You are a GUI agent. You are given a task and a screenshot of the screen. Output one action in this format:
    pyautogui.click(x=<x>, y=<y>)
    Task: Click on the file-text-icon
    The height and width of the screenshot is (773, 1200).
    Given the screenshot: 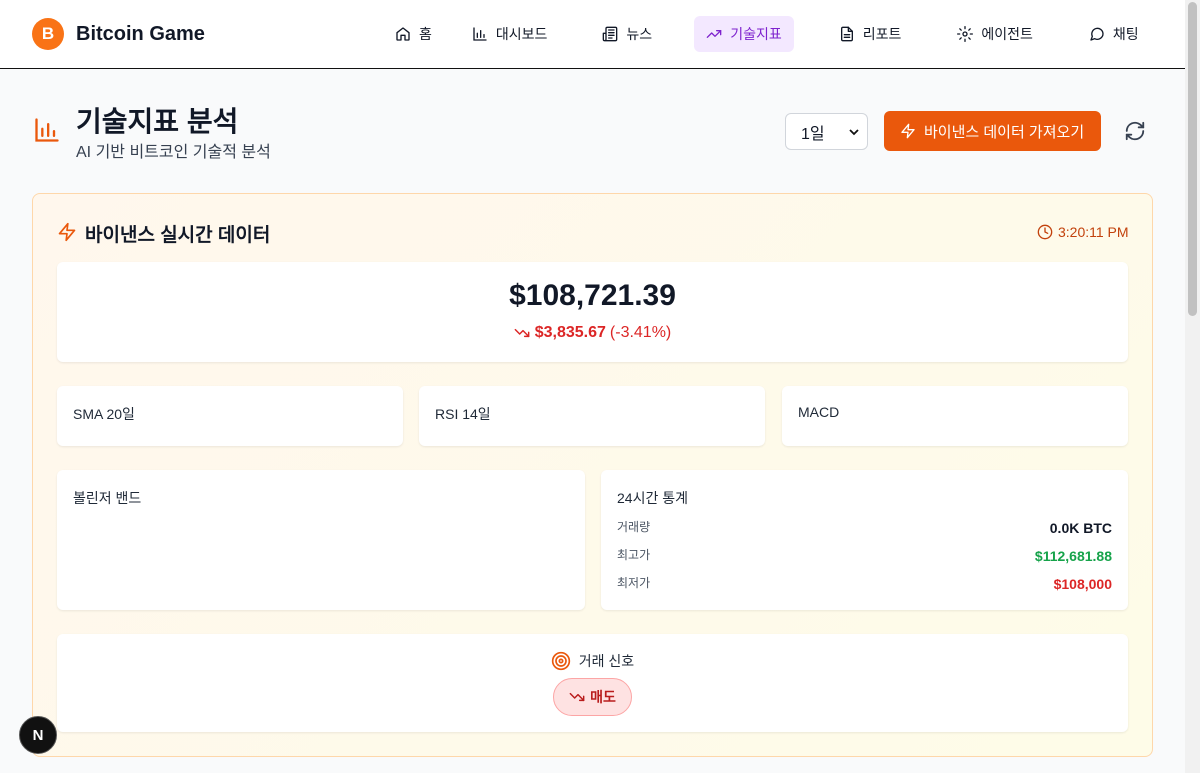 What is the action you would take?
    pyautogui.click(x=846, y=34)
    